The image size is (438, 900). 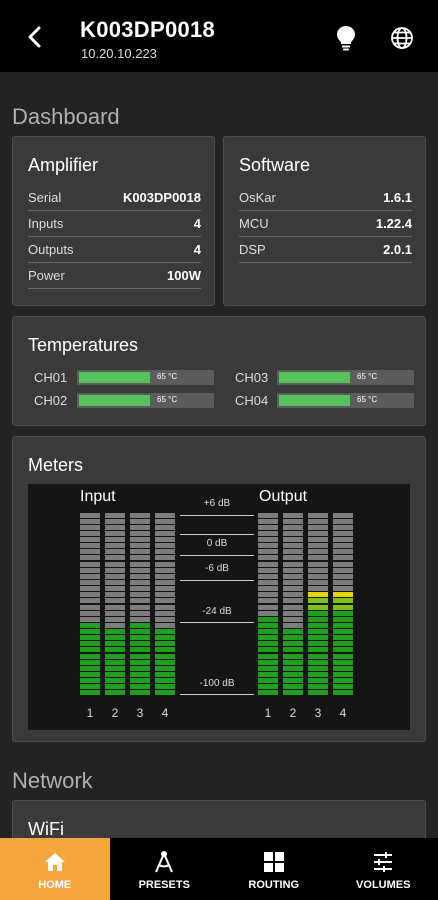 I want to click on globe-icon, so click(x=402, y=38).